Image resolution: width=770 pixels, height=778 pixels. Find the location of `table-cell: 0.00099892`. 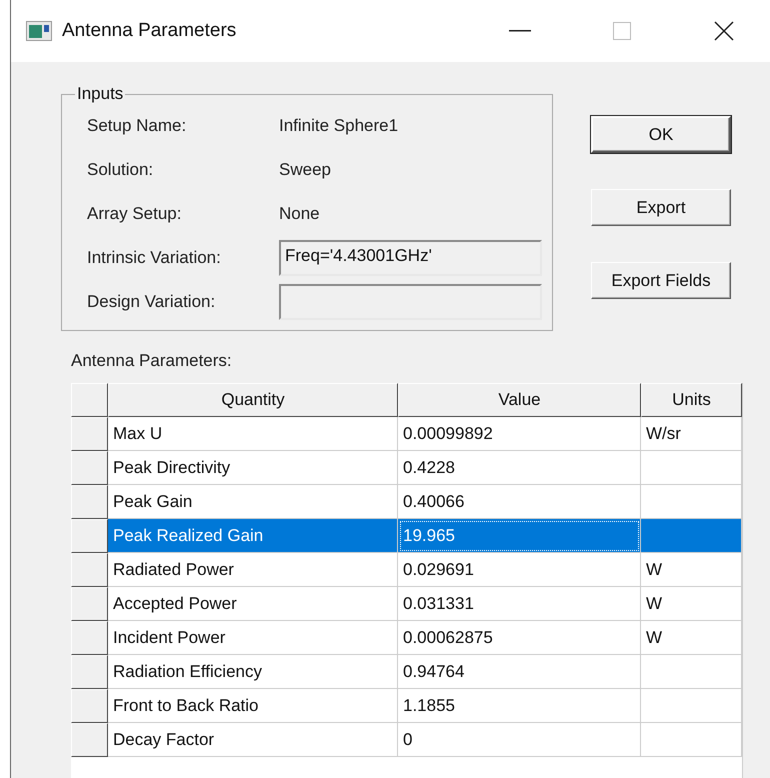

table-cell: 0.00099892 is located at coordinates (519, 434).